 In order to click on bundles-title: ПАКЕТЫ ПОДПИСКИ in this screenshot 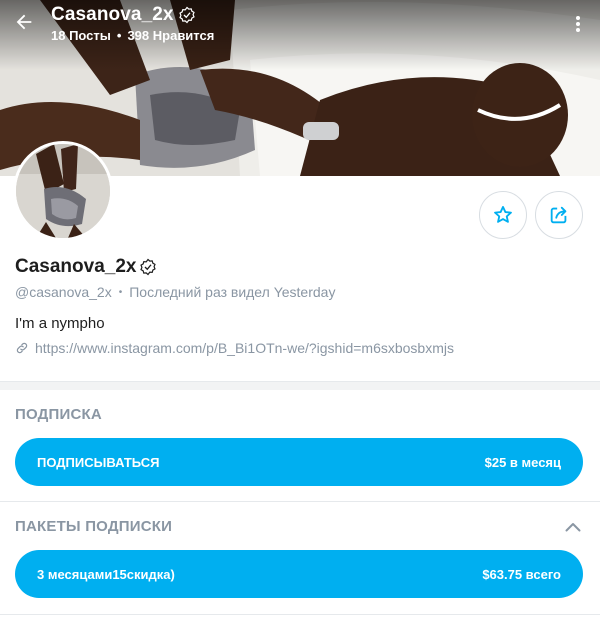, I will do `click(94, 526)`.